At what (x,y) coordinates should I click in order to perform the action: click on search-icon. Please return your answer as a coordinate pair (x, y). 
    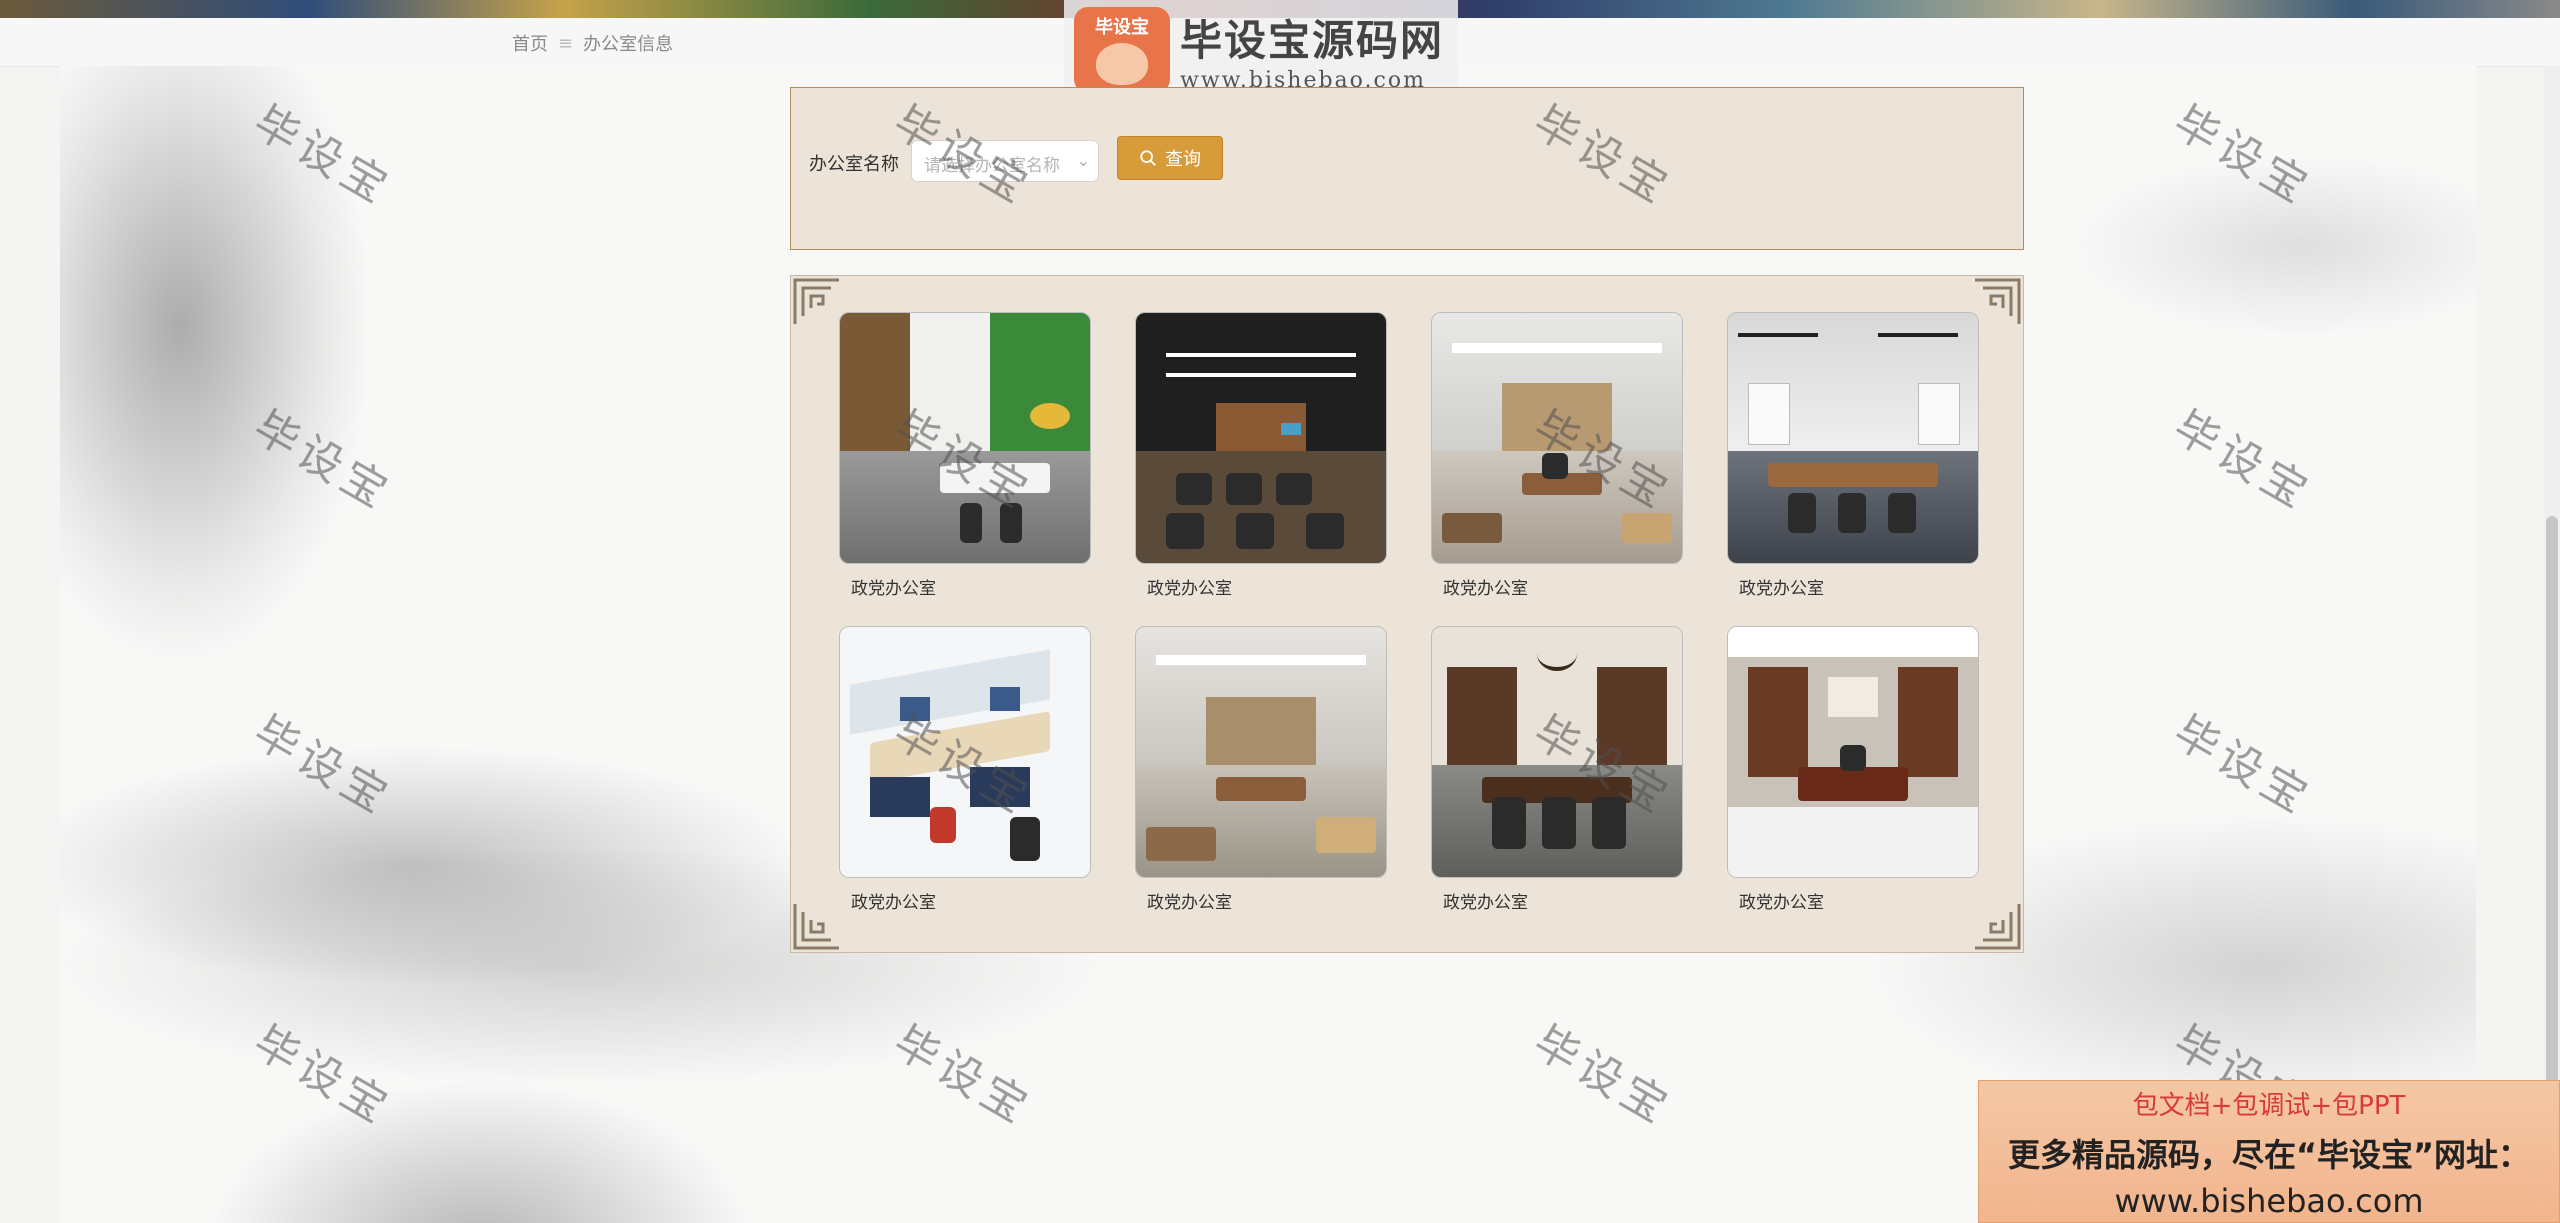
    Looking at the image, I should click on (1148, 158).